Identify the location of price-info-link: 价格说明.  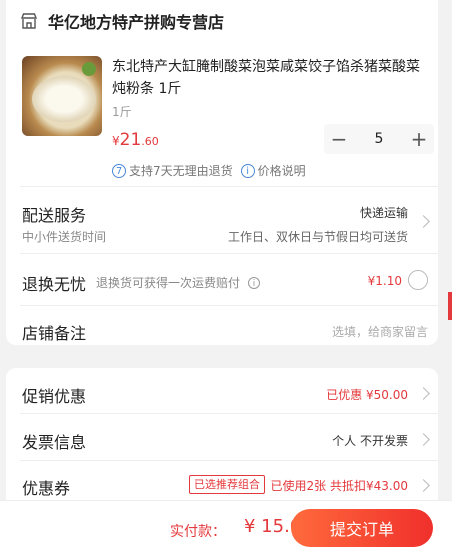
(282, 170).